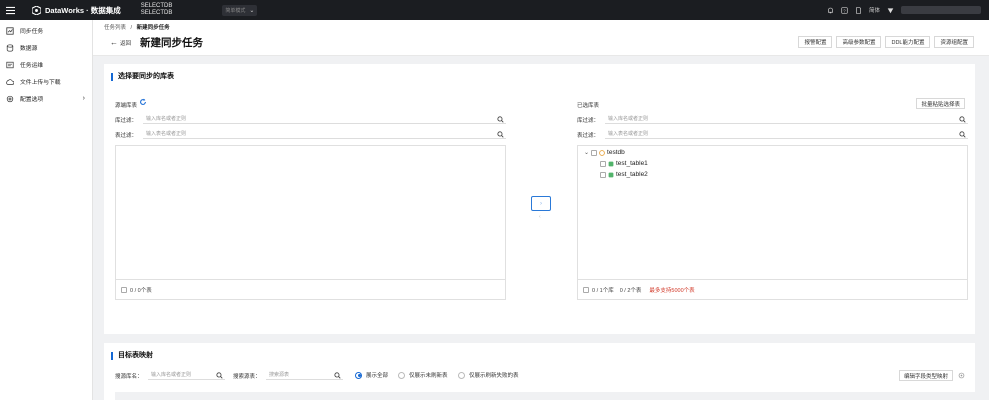 This screenshot has height=400, width=989. Describe the element at coordinates (940, 103) in the screenshot. I see `batch-paste-button: 批量粘贴选择表` at that location.